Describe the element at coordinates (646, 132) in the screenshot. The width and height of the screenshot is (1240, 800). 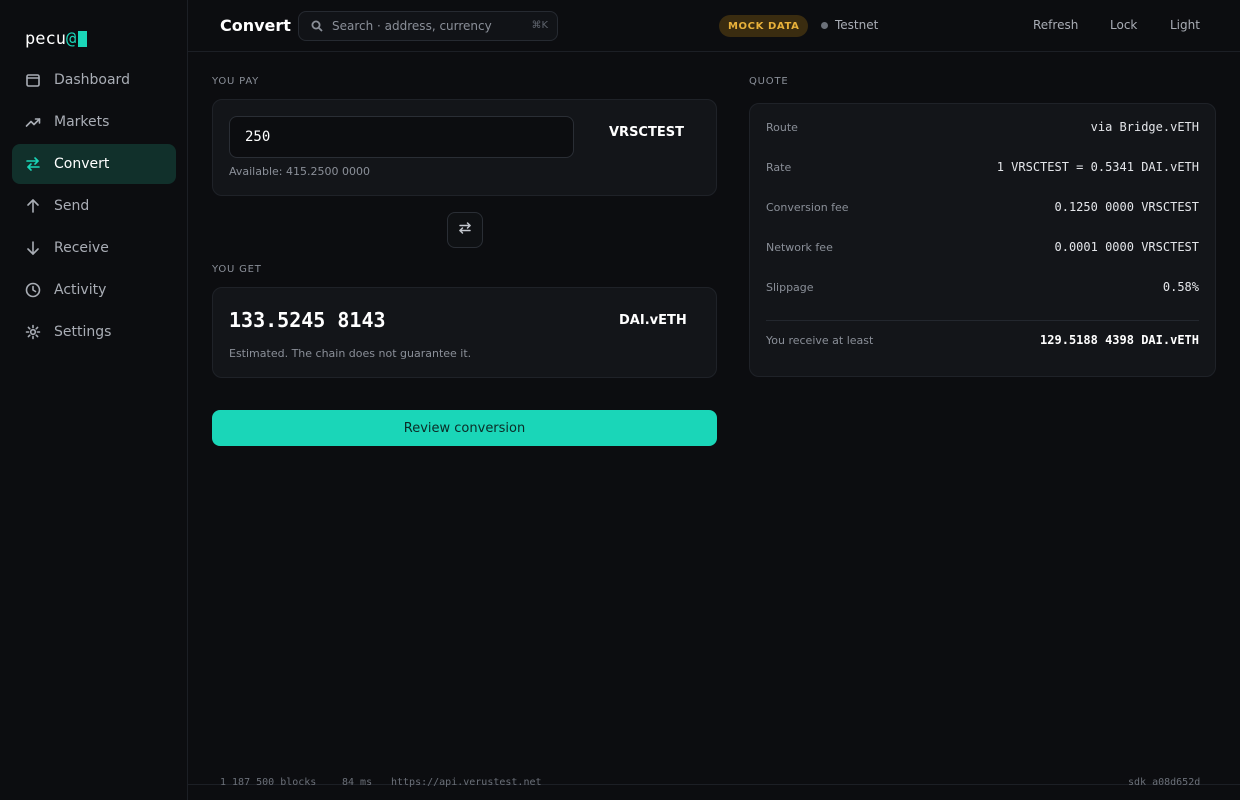
I see `pay-currency-select: VRSCTEST` at that location.